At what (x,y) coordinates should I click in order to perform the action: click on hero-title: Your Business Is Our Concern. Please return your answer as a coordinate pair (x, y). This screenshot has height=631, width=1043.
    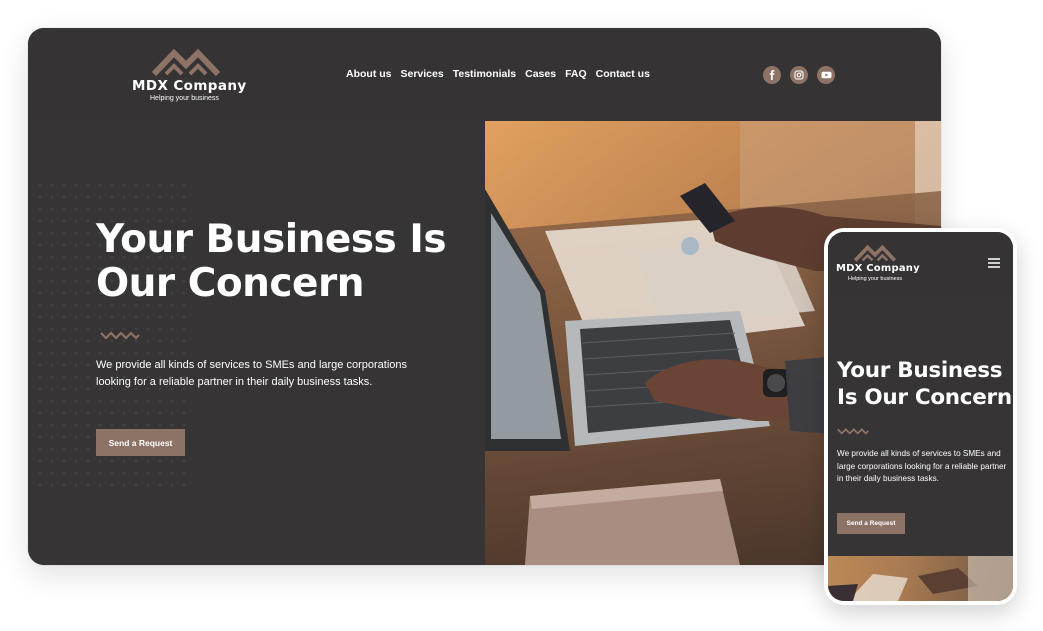
    Looking at the image, I should click on (271, 261).